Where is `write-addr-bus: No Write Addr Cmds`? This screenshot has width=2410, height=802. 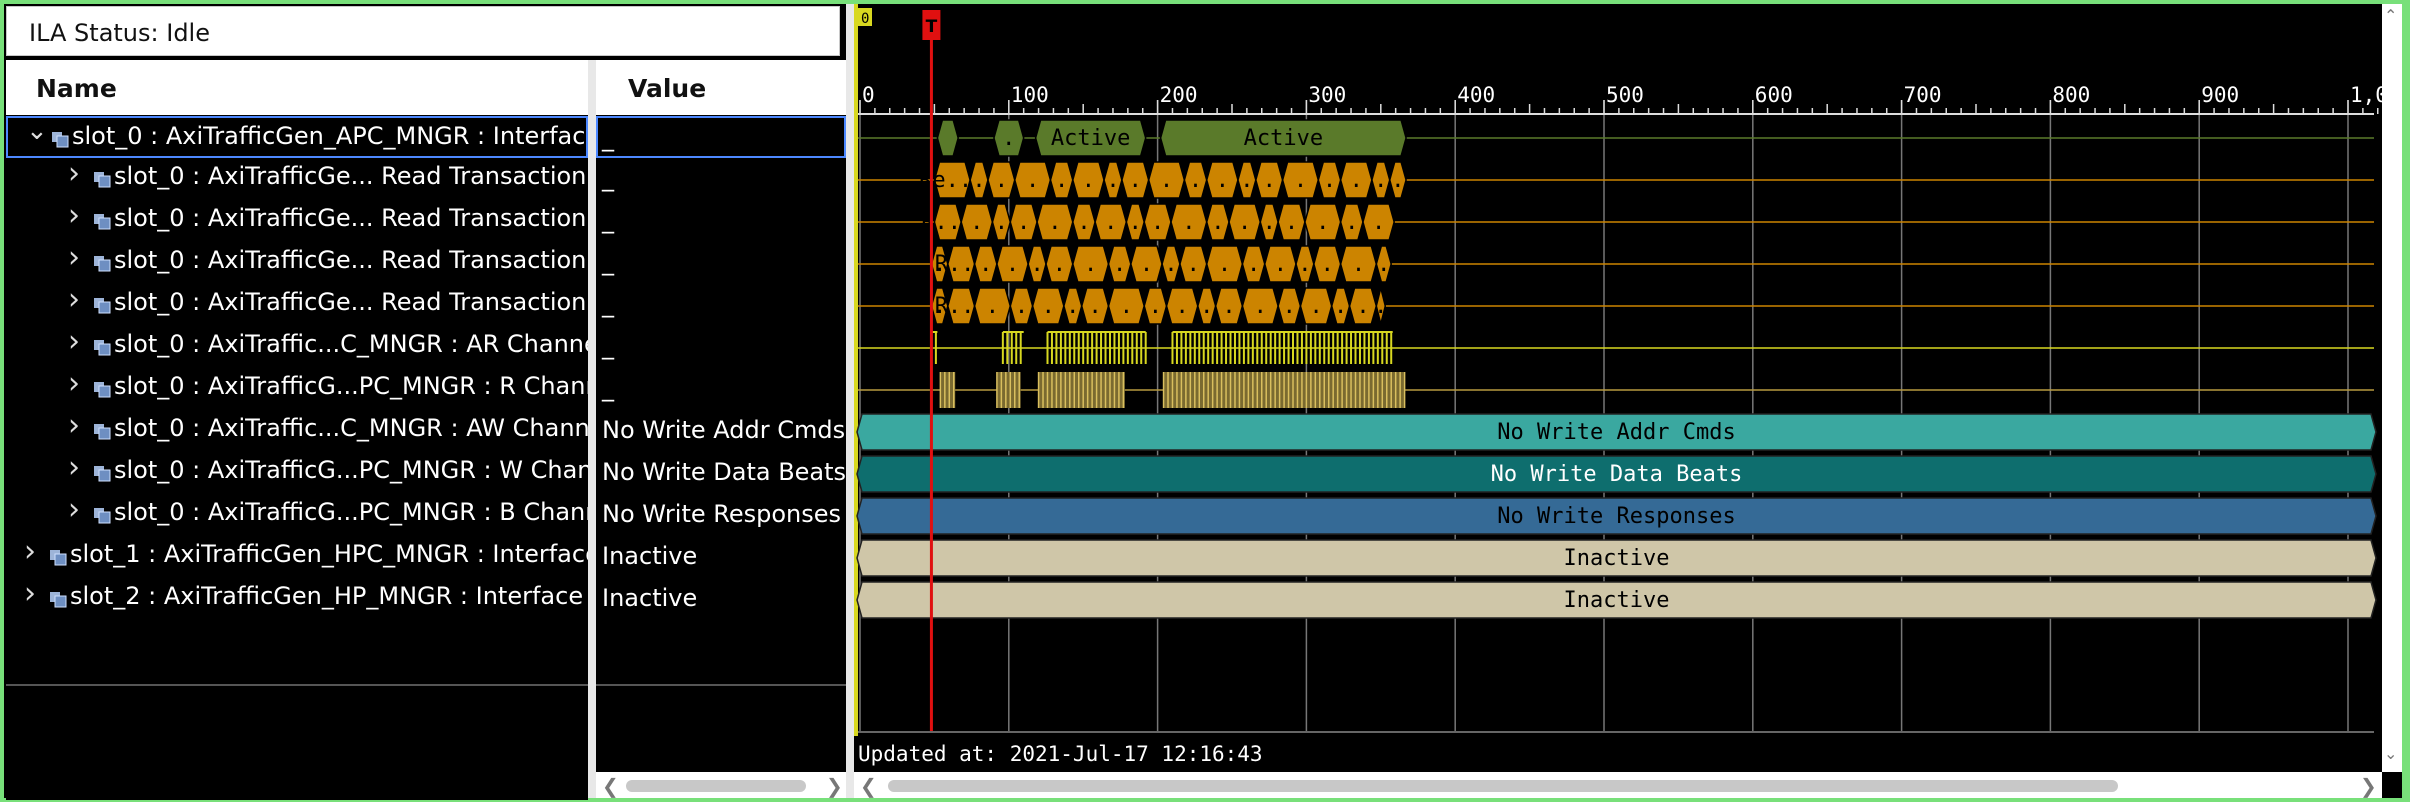
write-addr-bus: No Write Addr Cmds is located at coordinates (1616, 432).